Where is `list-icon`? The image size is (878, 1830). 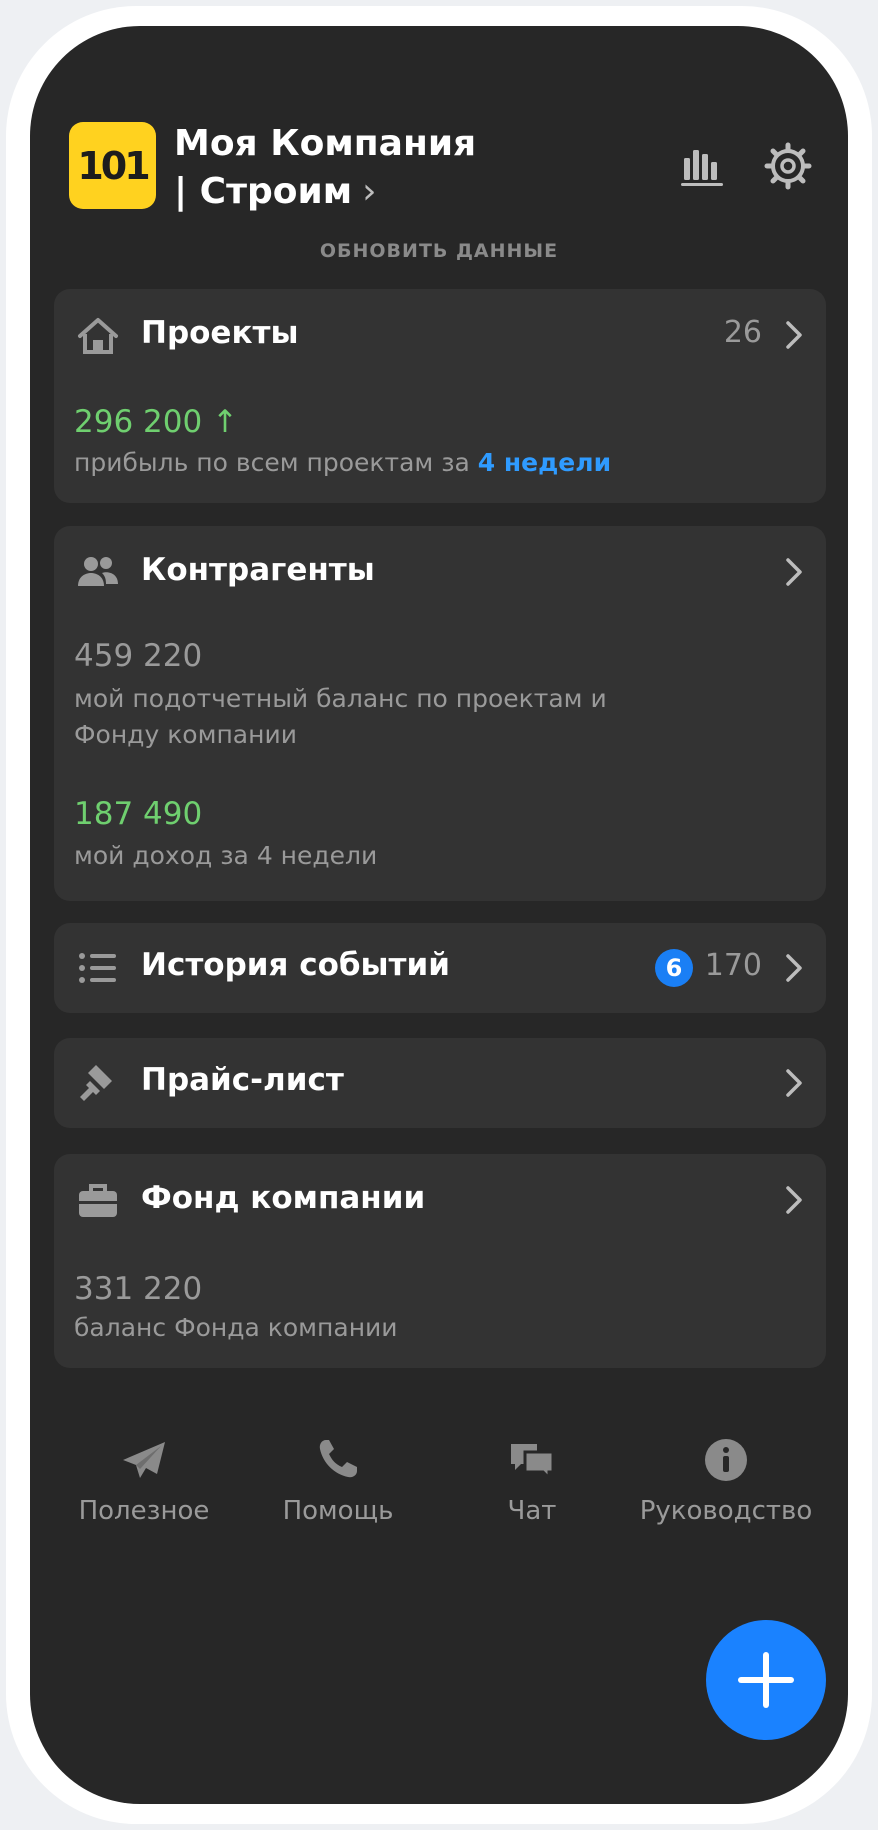 list-icon is located at coordinates (97, 968).